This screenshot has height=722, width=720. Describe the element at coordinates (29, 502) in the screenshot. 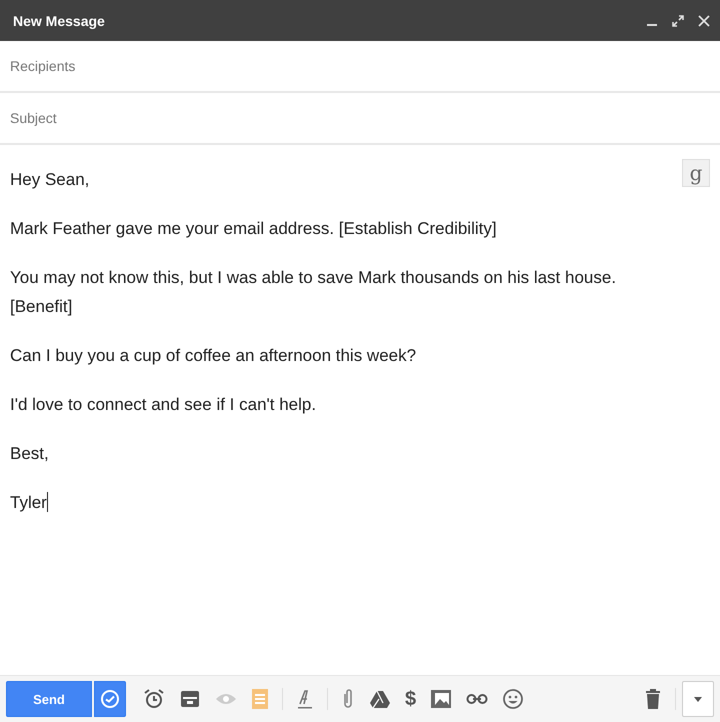

I see `body-paragraph: Tyler` at that location.